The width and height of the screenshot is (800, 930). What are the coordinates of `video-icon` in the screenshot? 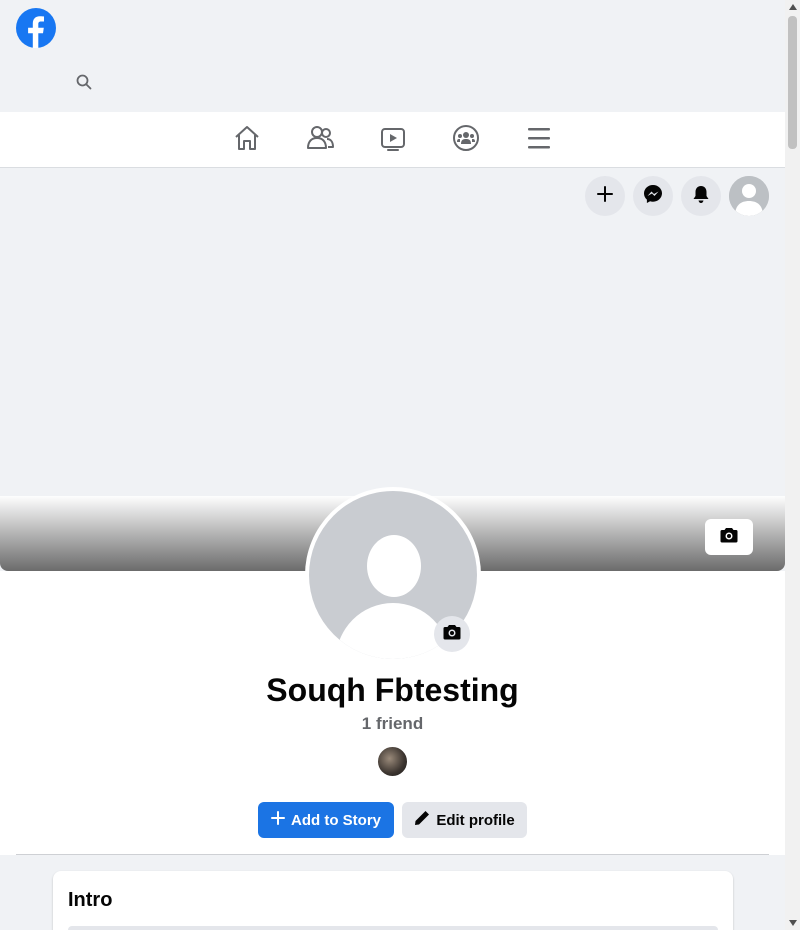 It's located at (393, 140).